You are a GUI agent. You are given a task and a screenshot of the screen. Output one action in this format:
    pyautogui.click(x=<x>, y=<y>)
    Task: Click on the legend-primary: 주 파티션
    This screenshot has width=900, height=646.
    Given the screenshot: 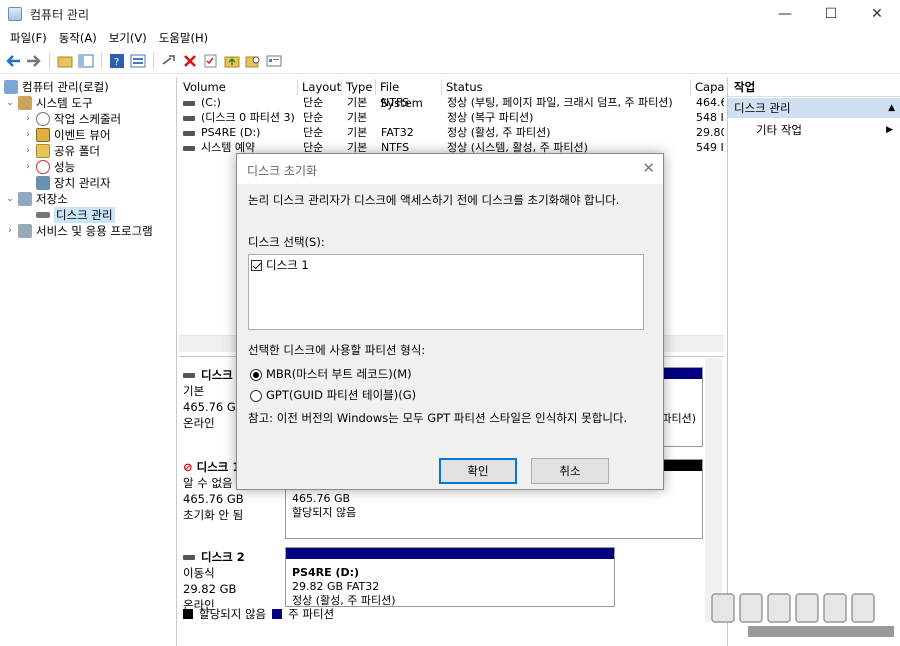 What is the action you would take?
    pyautogui.click(x=311, y=614)
    